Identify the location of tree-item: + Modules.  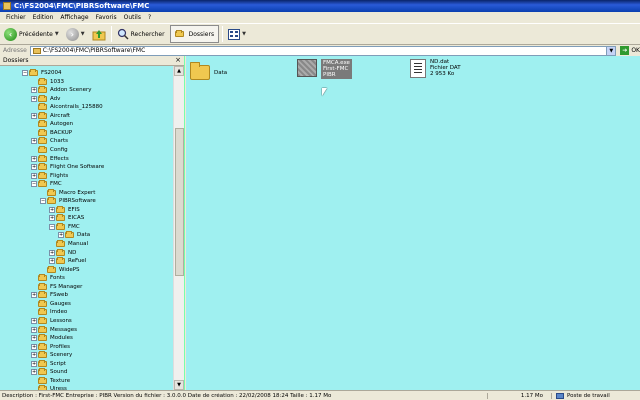
(52, 338).